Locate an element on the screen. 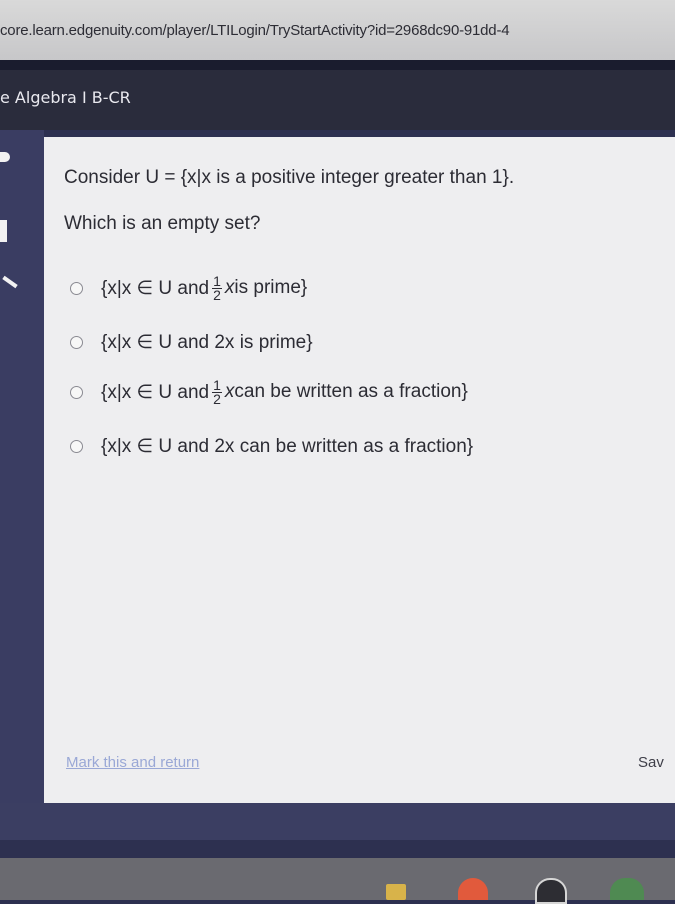 This screenshot has height=904, width=675. browser-strip is located at coordinates (337, 65).